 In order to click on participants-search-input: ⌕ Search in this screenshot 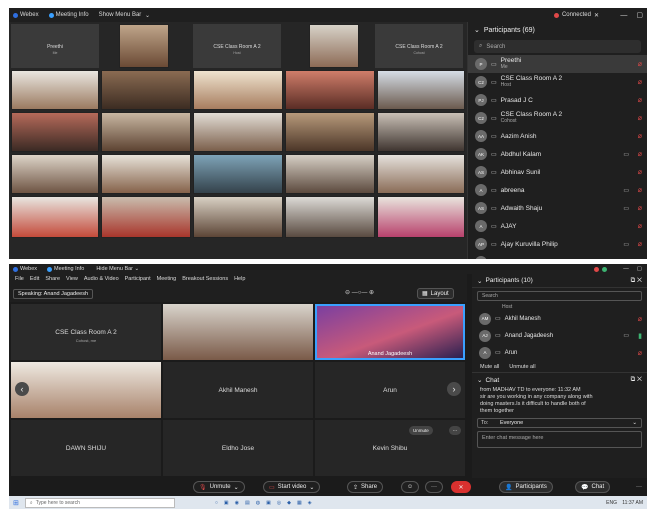, I will do `click(557, 46)`.